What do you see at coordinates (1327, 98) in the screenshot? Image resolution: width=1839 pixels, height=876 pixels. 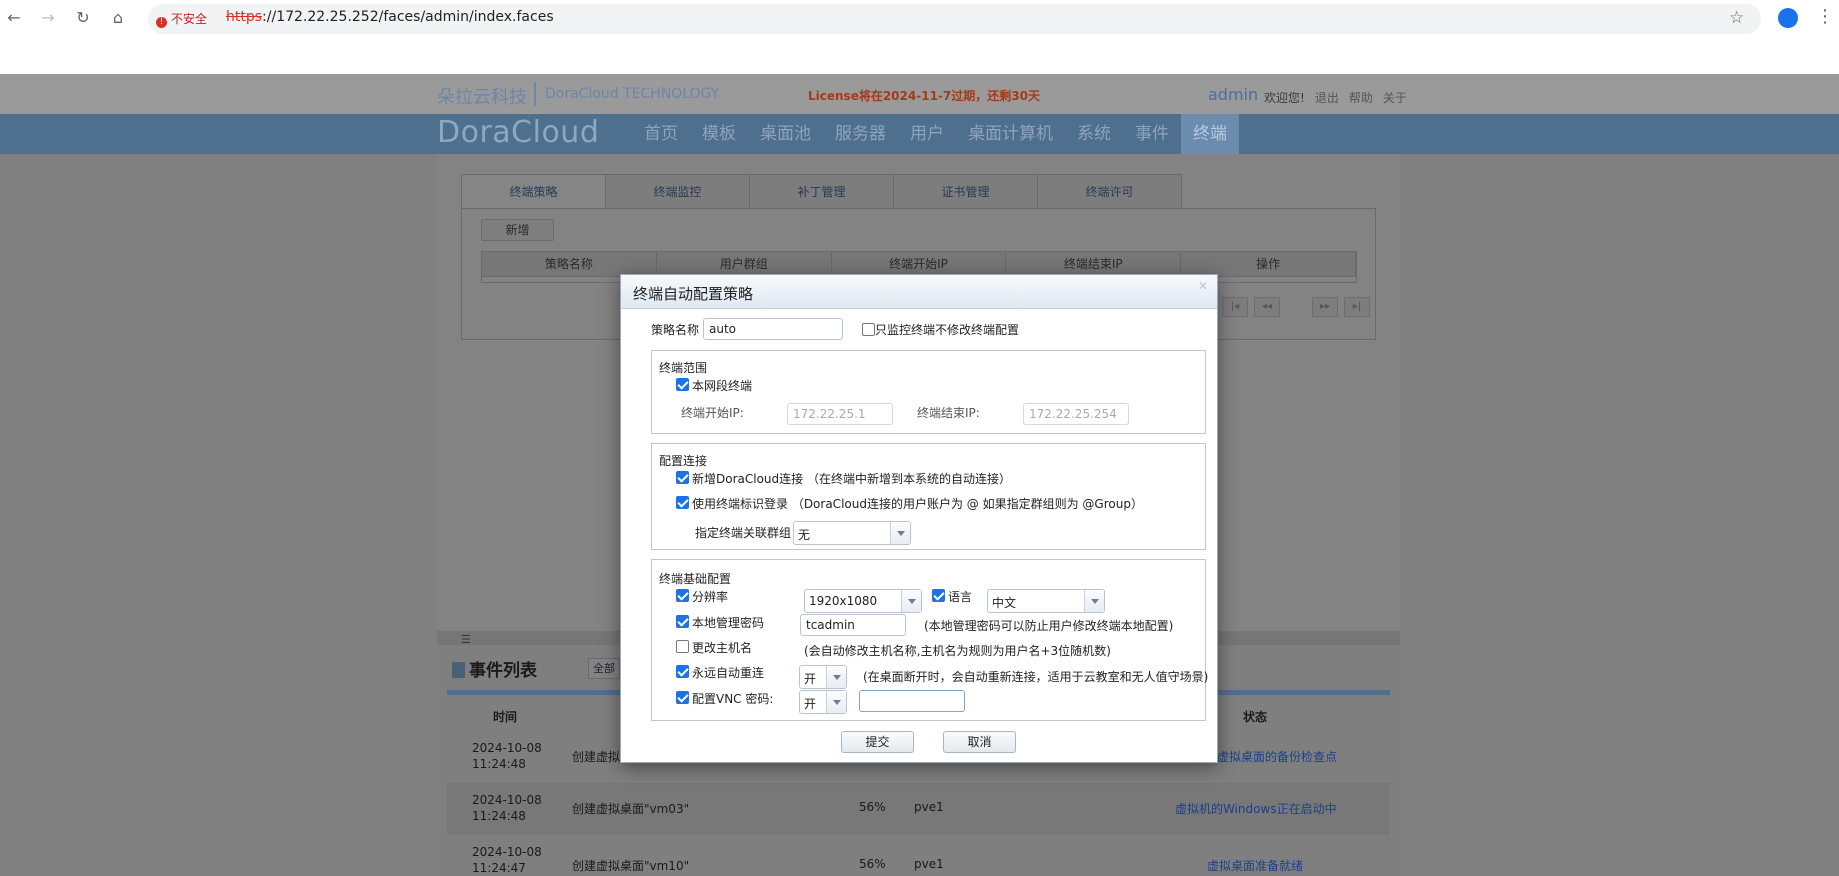 I see `logout-link: 退出` at bounding box center [1327, 98].